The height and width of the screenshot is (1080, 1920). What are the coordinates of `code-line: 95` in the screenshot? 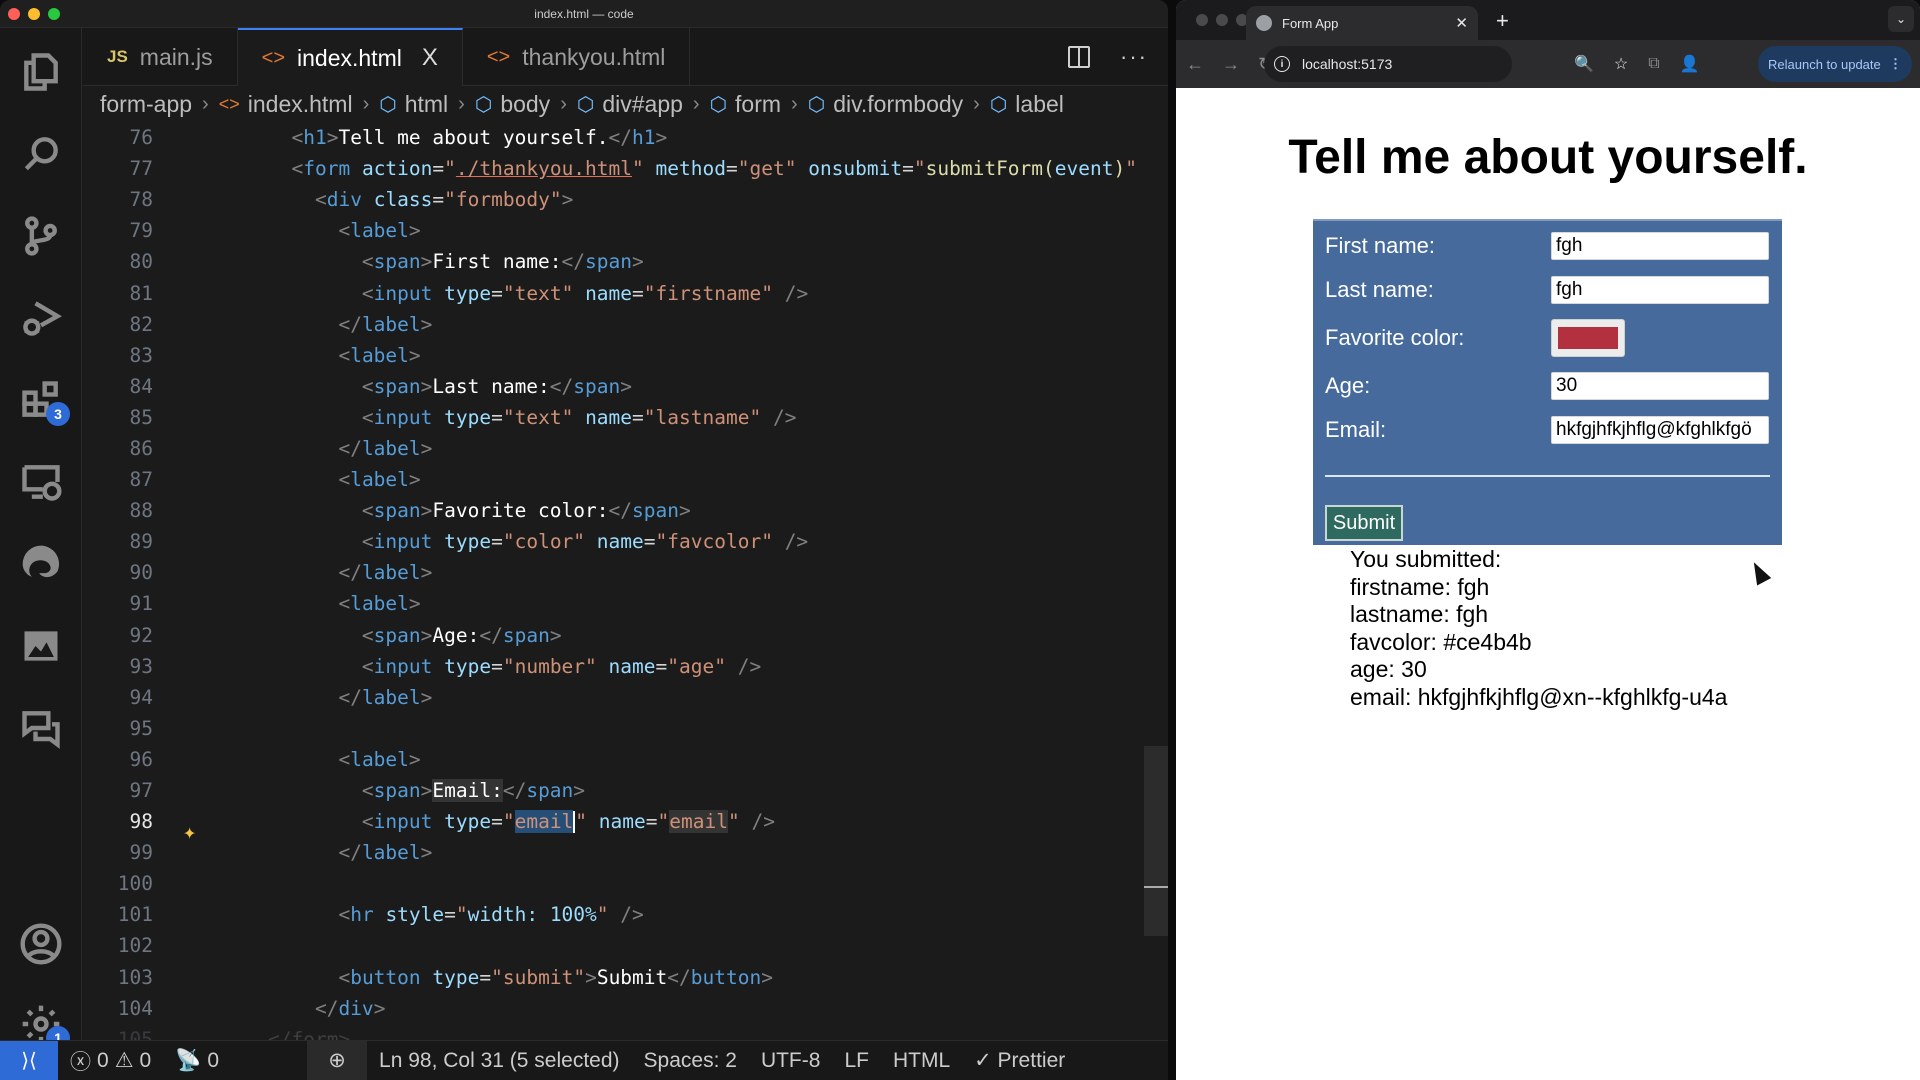 It's located at (625, 728).